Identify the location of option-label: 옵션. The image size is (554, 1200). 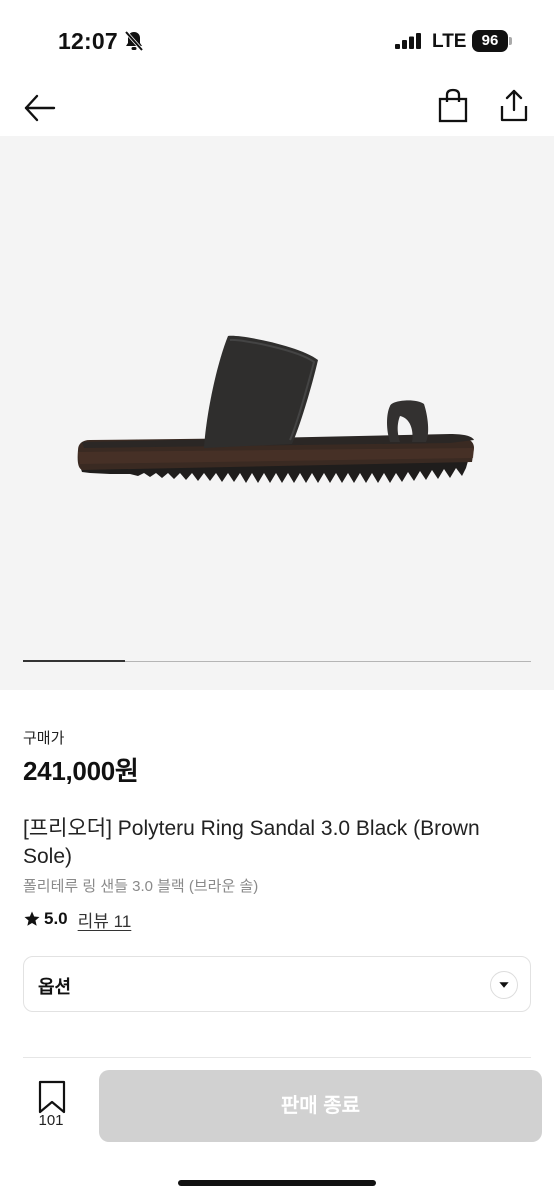
(55, 987).